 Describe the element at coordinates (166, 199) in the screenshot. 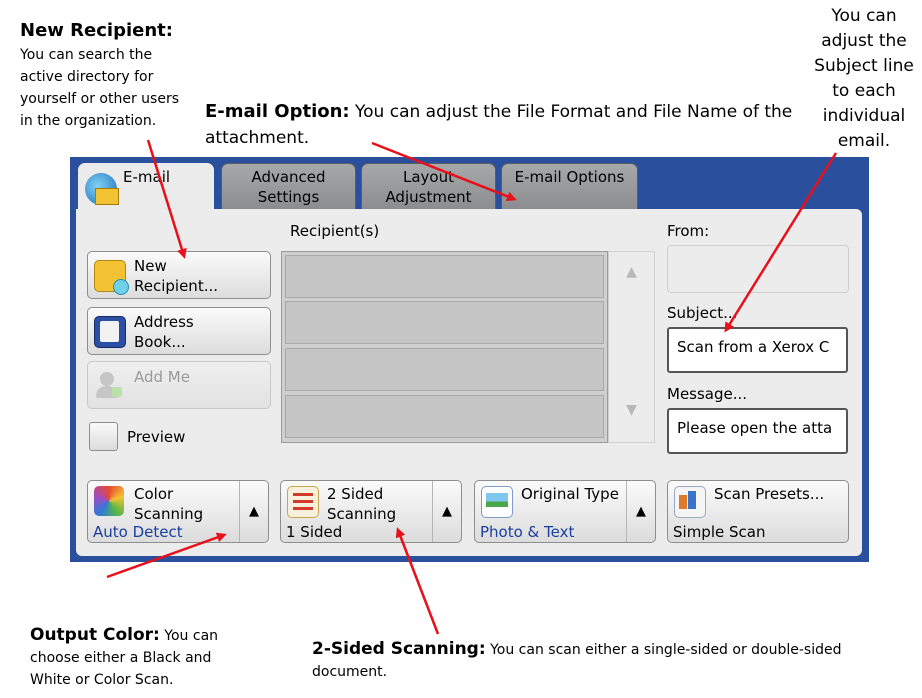

I see `arrow-new-recipient` at that location.